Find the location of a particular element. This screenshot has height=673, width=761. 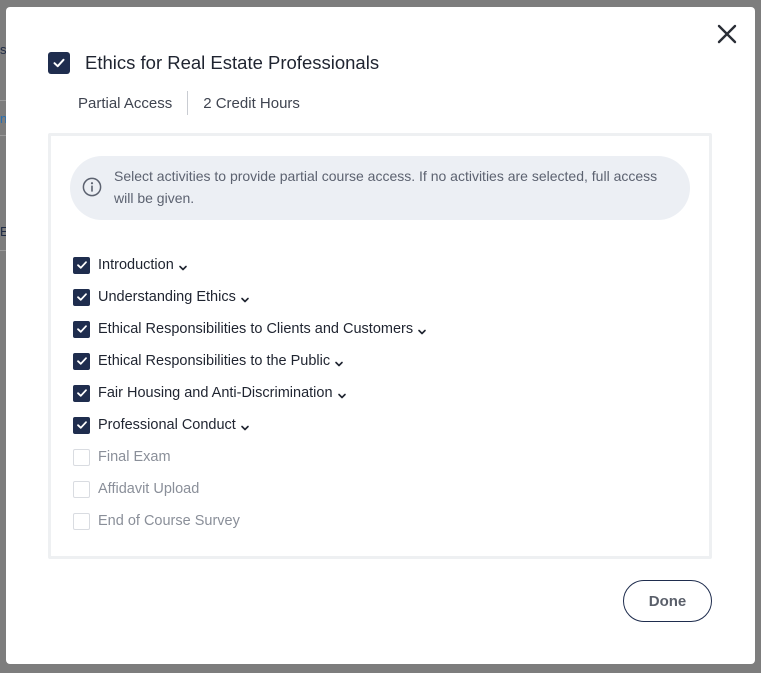

course-meta: Partial Access 2 Credit Hours is located at coordinates (189, 103).